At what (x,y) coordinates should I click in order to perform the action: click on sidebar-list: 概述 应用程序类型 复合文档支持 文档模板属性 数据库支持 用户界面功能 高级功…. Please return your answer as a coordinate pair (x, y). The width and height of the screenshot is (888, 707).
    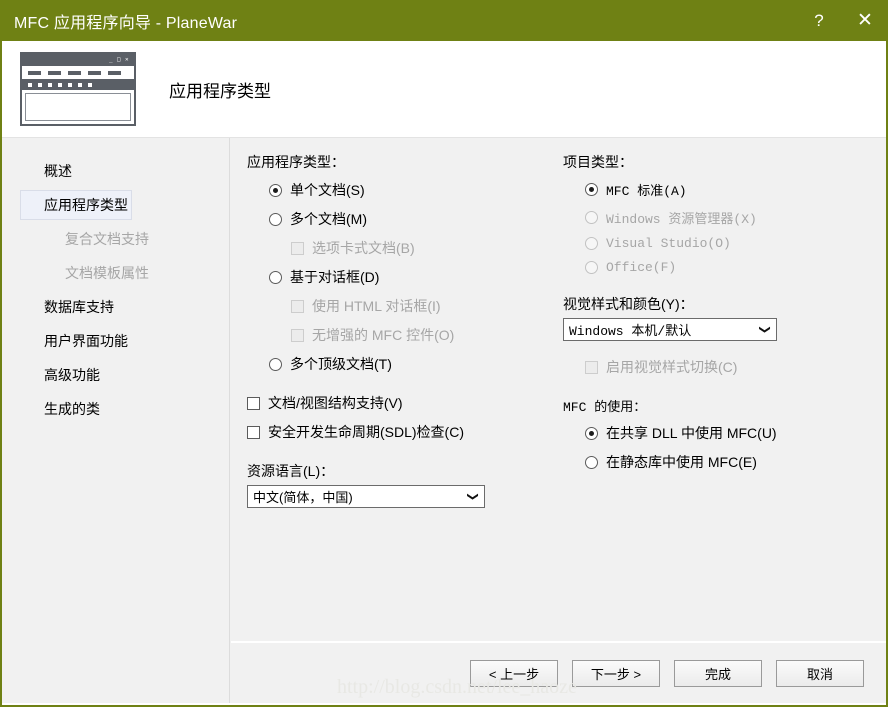
    Looking at the image, I should click on (115, 290).